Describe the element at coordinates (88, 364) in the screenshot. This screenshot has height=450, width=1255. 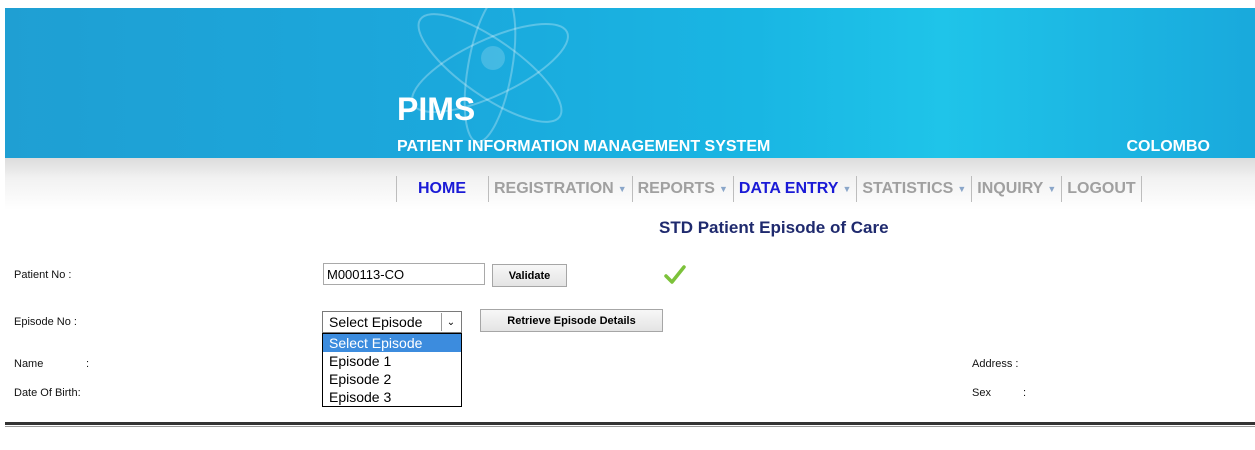
I see `name-colon: :` at that location.